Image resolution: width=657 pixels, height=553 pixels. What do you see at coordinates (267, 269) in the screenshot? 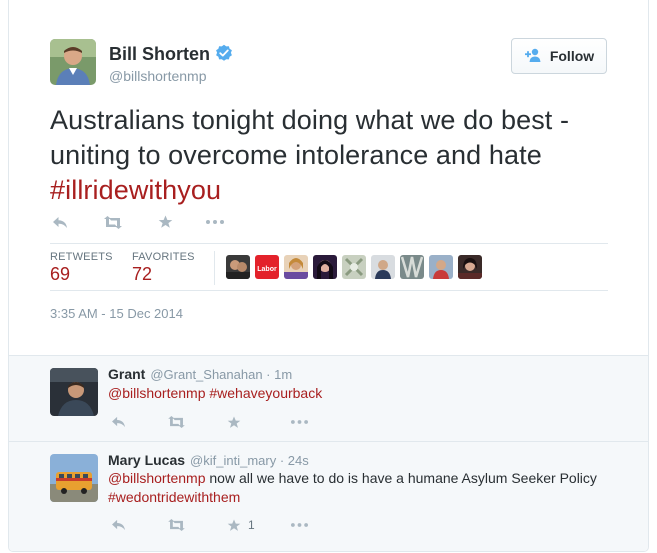
I see `labor-logo-text: Labor` at bounding box center [267, 269].